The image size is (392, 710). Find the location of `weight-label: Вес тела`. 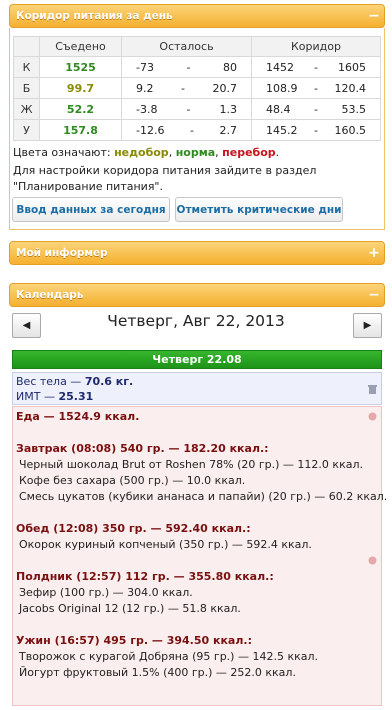

weight-label: Вес тела is located at coordinates (41, 381).